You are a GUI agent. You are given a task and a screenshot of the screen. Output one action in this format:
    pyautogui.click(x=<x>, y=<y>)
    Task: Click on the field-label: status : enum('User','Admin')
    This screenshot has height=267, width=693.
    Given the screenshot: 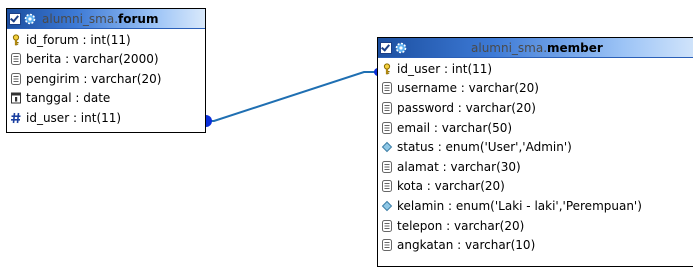 What is the action you would take?
    pyautogui.click(x=484, y=147)
    